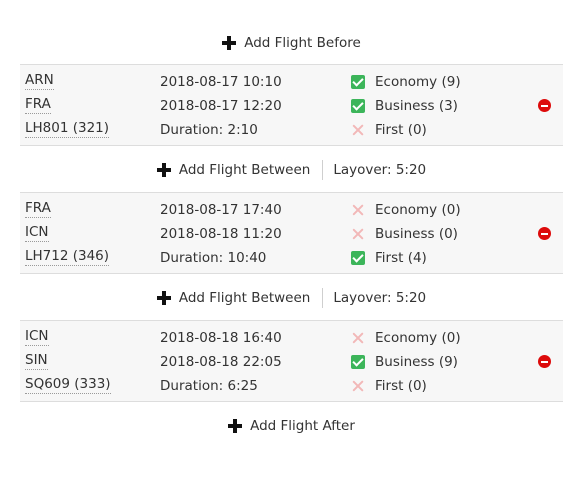 The height and width of the screenshot is (493, 583). I want to click on arrival-airport: SIN, so click(36, 361).